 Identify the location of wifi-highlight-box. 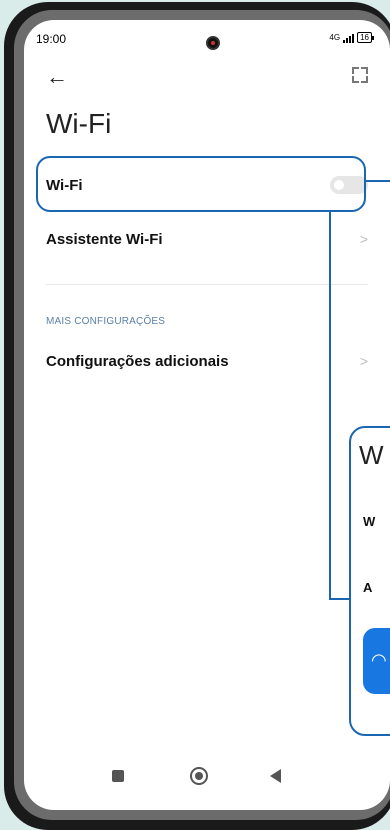
(201, 184).